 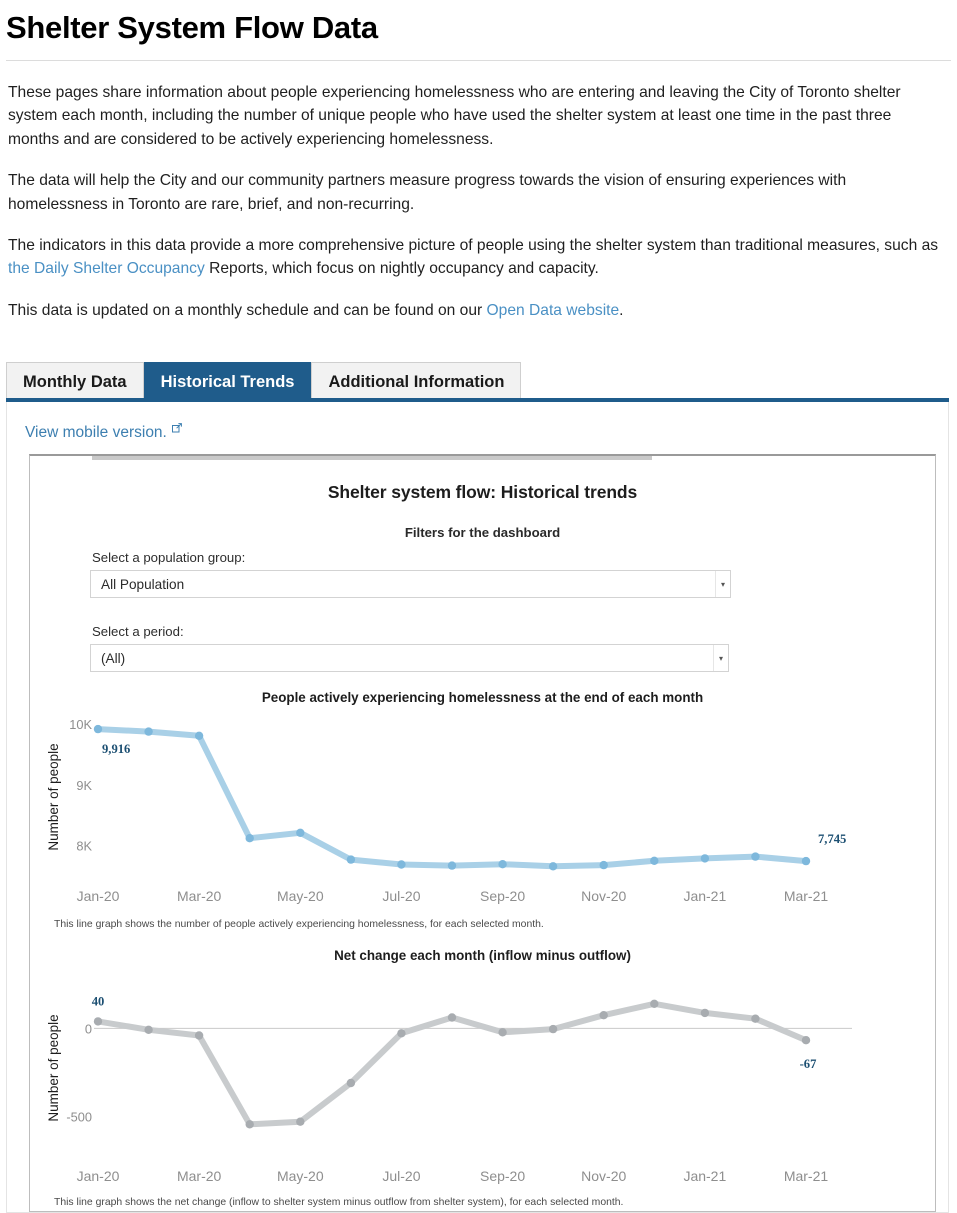 What do you see at coordinates (553, 310) in the screenshot?
I see `open-data-website-link: Open Data website` at bounding box center [553, 310].